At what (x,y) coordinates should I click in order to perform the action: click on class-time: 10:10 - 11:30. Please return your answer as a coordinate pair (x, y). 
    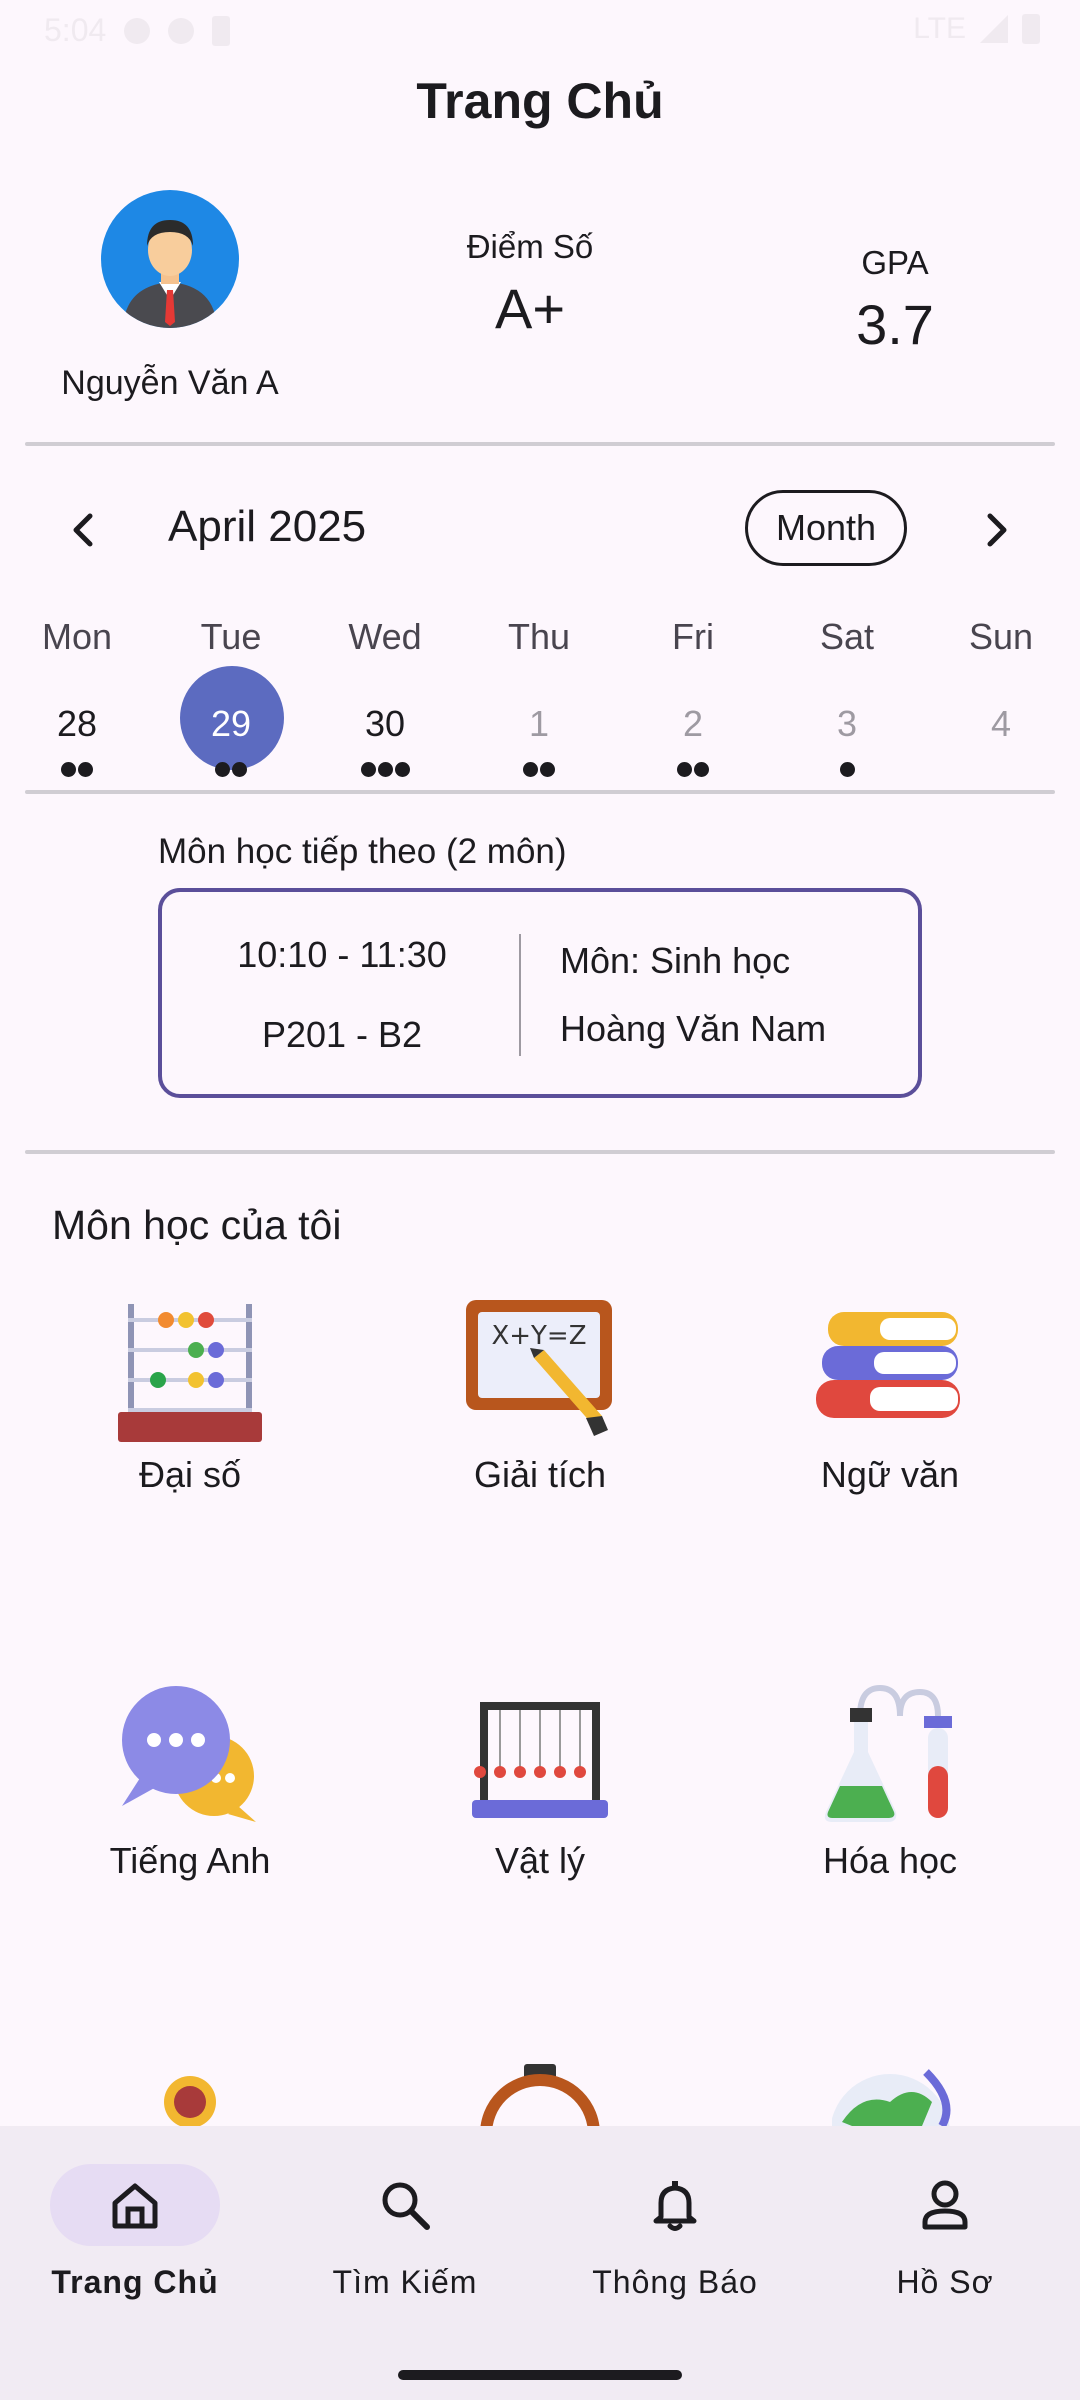
    Looking at the image, I should click on (342, 954).